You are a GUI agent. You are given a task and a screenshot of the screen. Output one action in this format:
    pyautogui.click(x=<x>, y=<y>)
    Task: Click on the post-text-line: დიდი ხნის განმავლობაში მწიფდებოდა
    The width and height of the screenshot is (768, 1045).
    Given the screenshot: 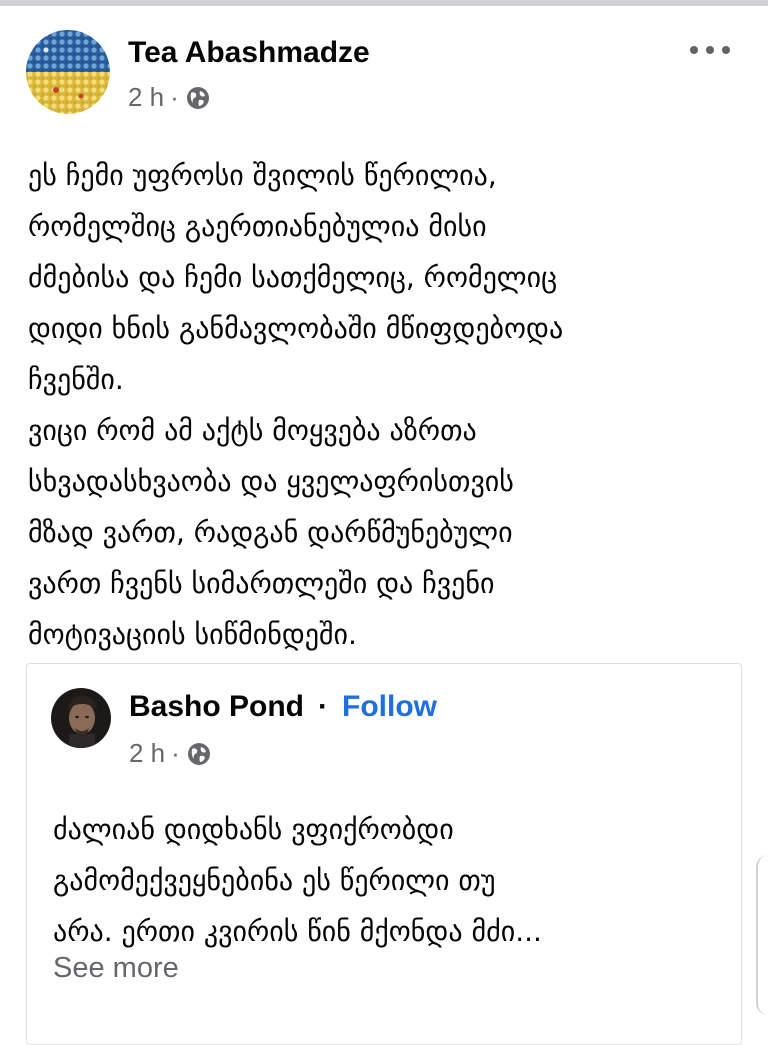 What is the action you would take?
    pyautogui.click(x=296, y=328)
    